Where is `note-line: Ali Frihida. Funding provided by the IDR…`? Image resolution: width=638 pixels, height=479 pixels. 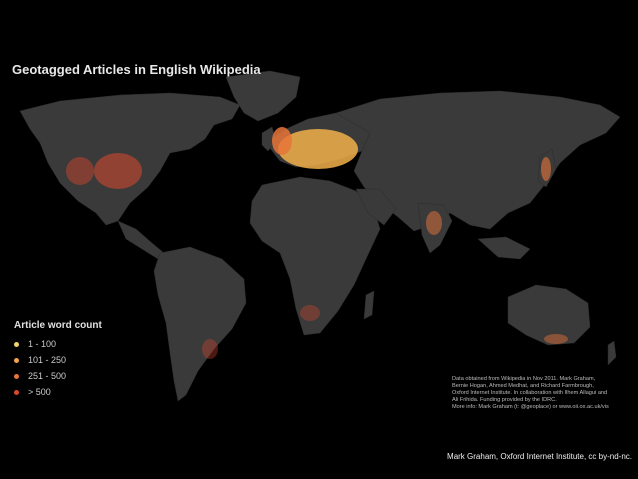 note-line: Ali Frihida. Funding provided by the IDR… is located at coordinates (504, 400).